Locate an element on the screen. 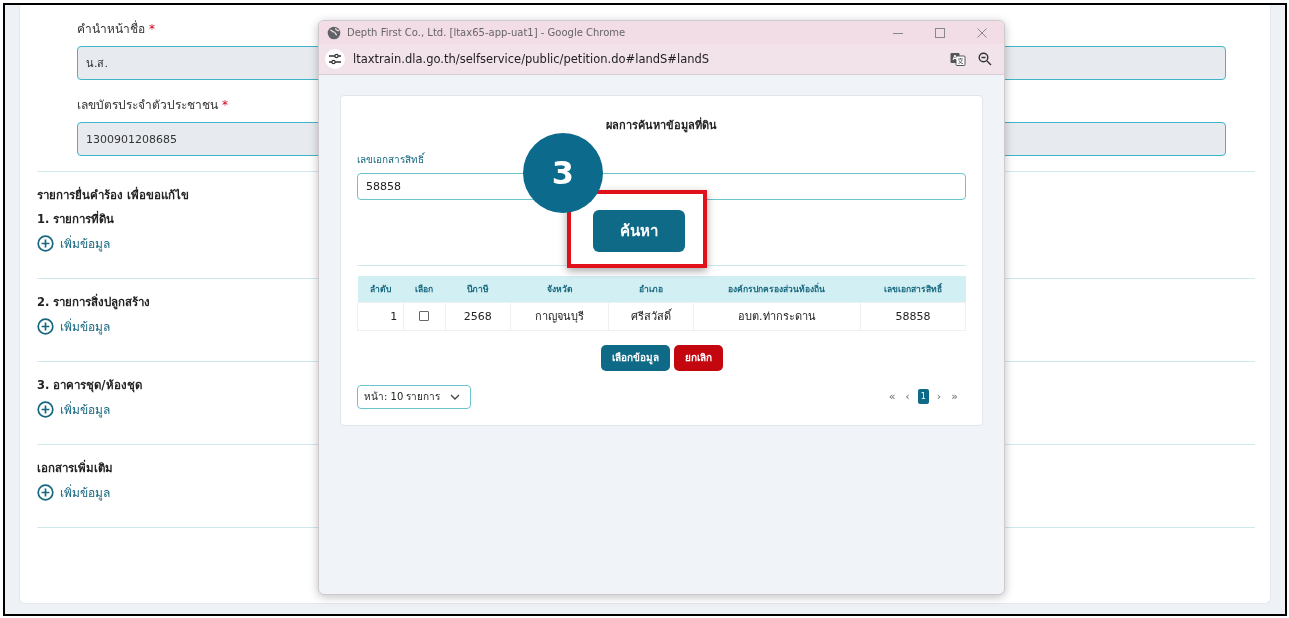 Image resolution: width=1289 pixels, height=618 pixels. window-title: Depth First Co., Ltd. [ltax65-app-uat1] - Google Chrome is located at coordinates (487, 32).